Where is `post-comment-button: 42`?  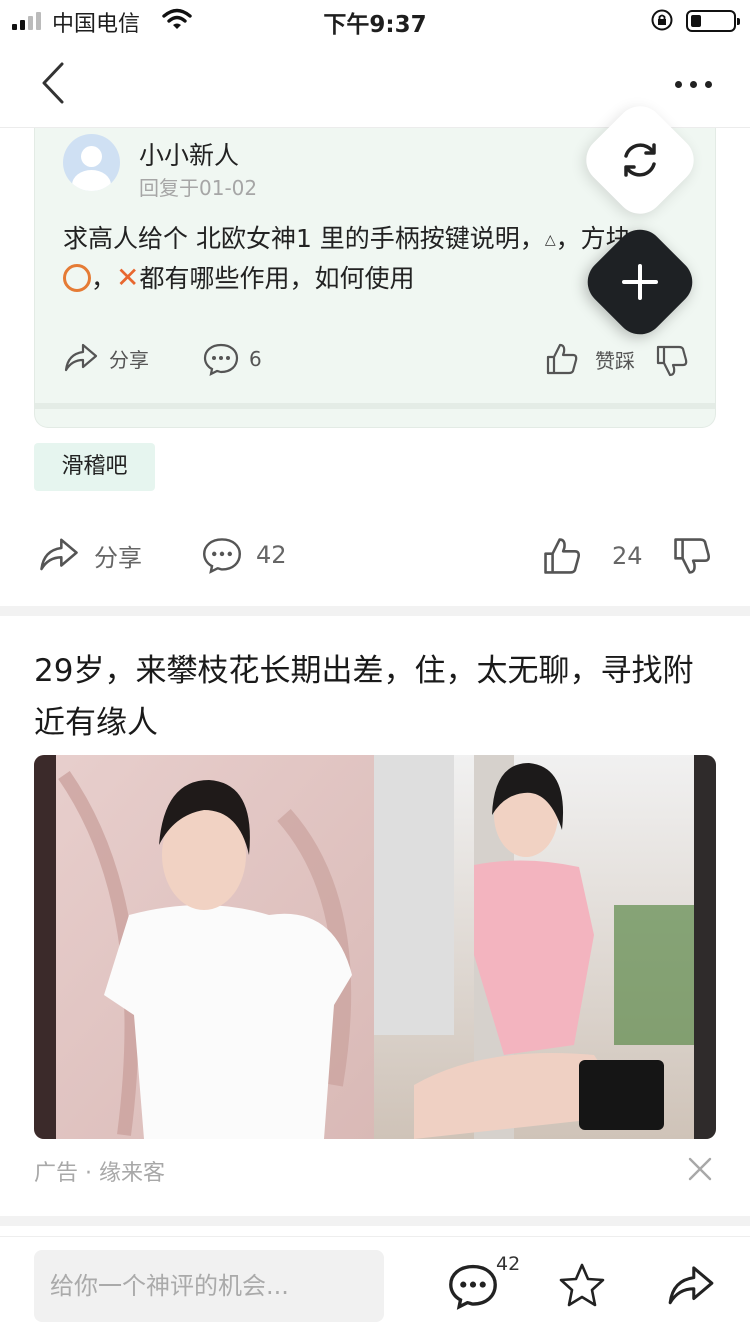 post-comment-button: 42 is located at coordinates (244, 555).